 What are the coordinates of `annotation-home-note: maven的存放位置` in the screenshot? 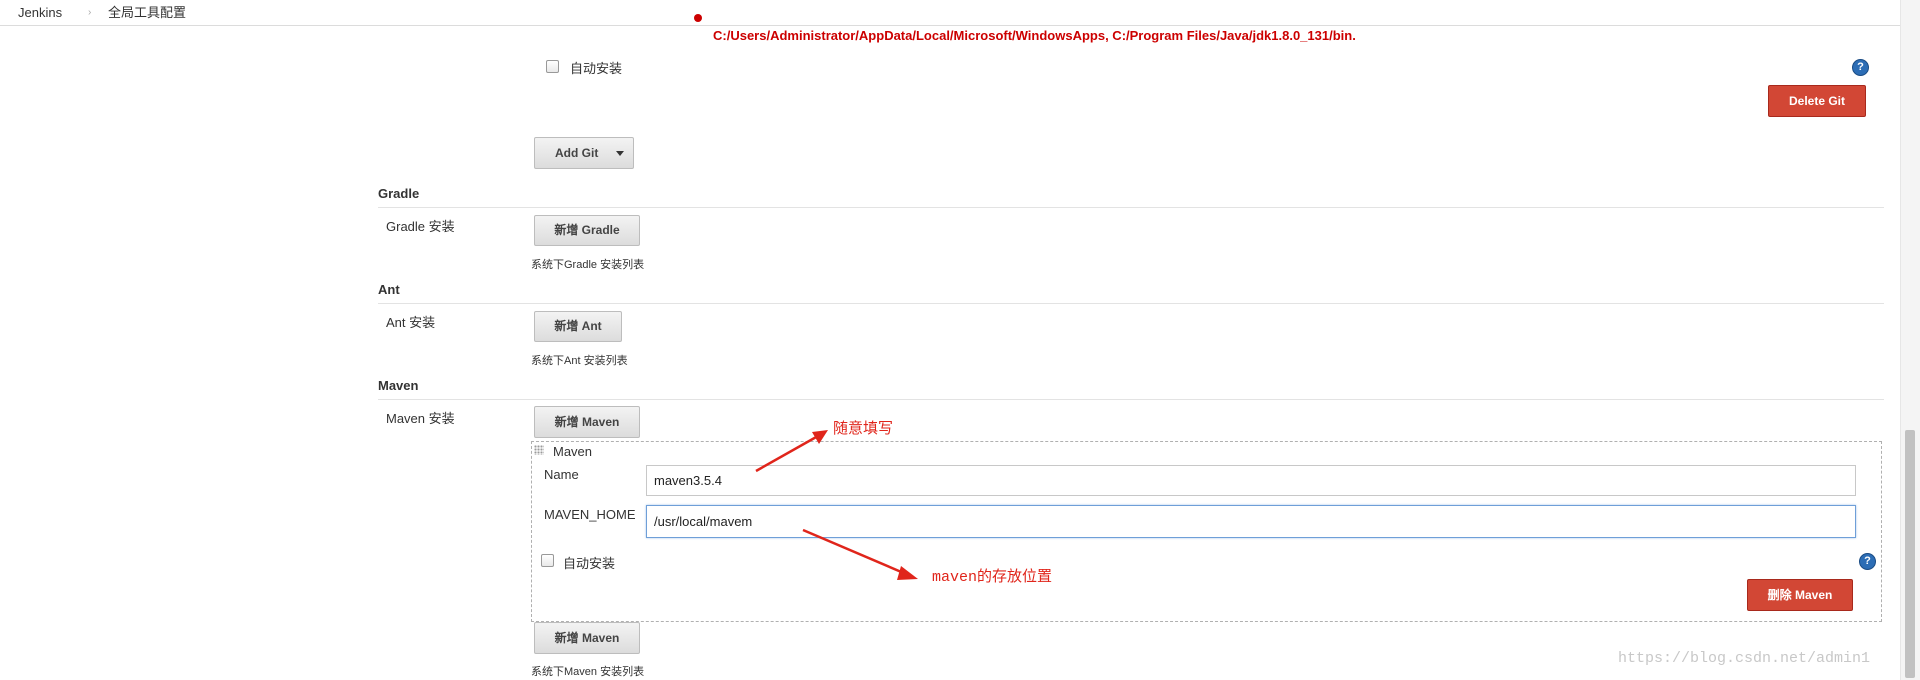 It's located at (992, 577).